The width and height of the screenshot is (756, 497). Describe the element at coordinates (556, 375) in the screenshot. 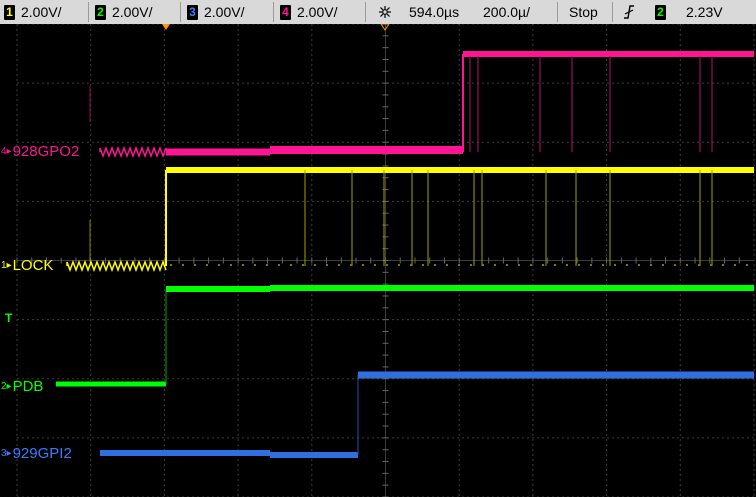

I see `ch3-high-level` at that location.